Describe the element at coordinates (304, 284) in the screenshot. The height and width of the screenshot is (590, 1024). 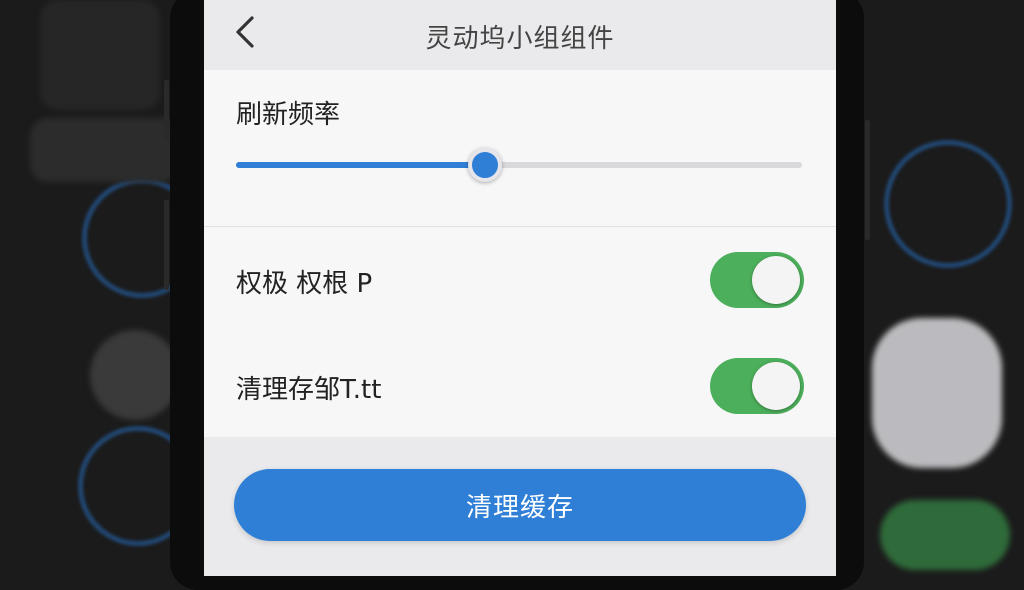
I see `setting-label: 权极 权根 P` at that location.